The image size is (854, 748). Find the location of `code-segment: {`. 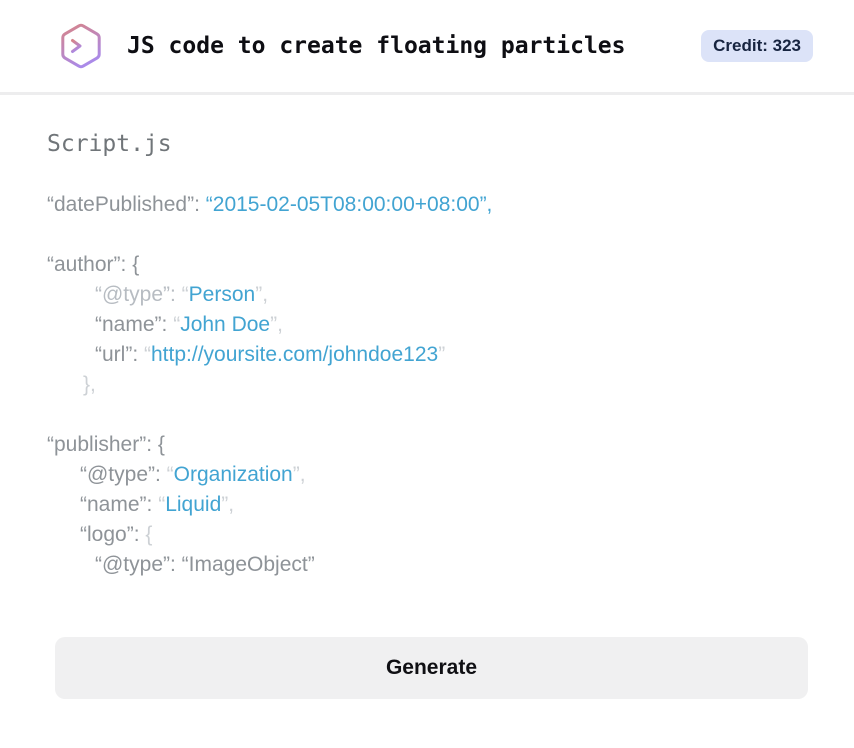

code-segment: { is located at coordinates (149, 534).